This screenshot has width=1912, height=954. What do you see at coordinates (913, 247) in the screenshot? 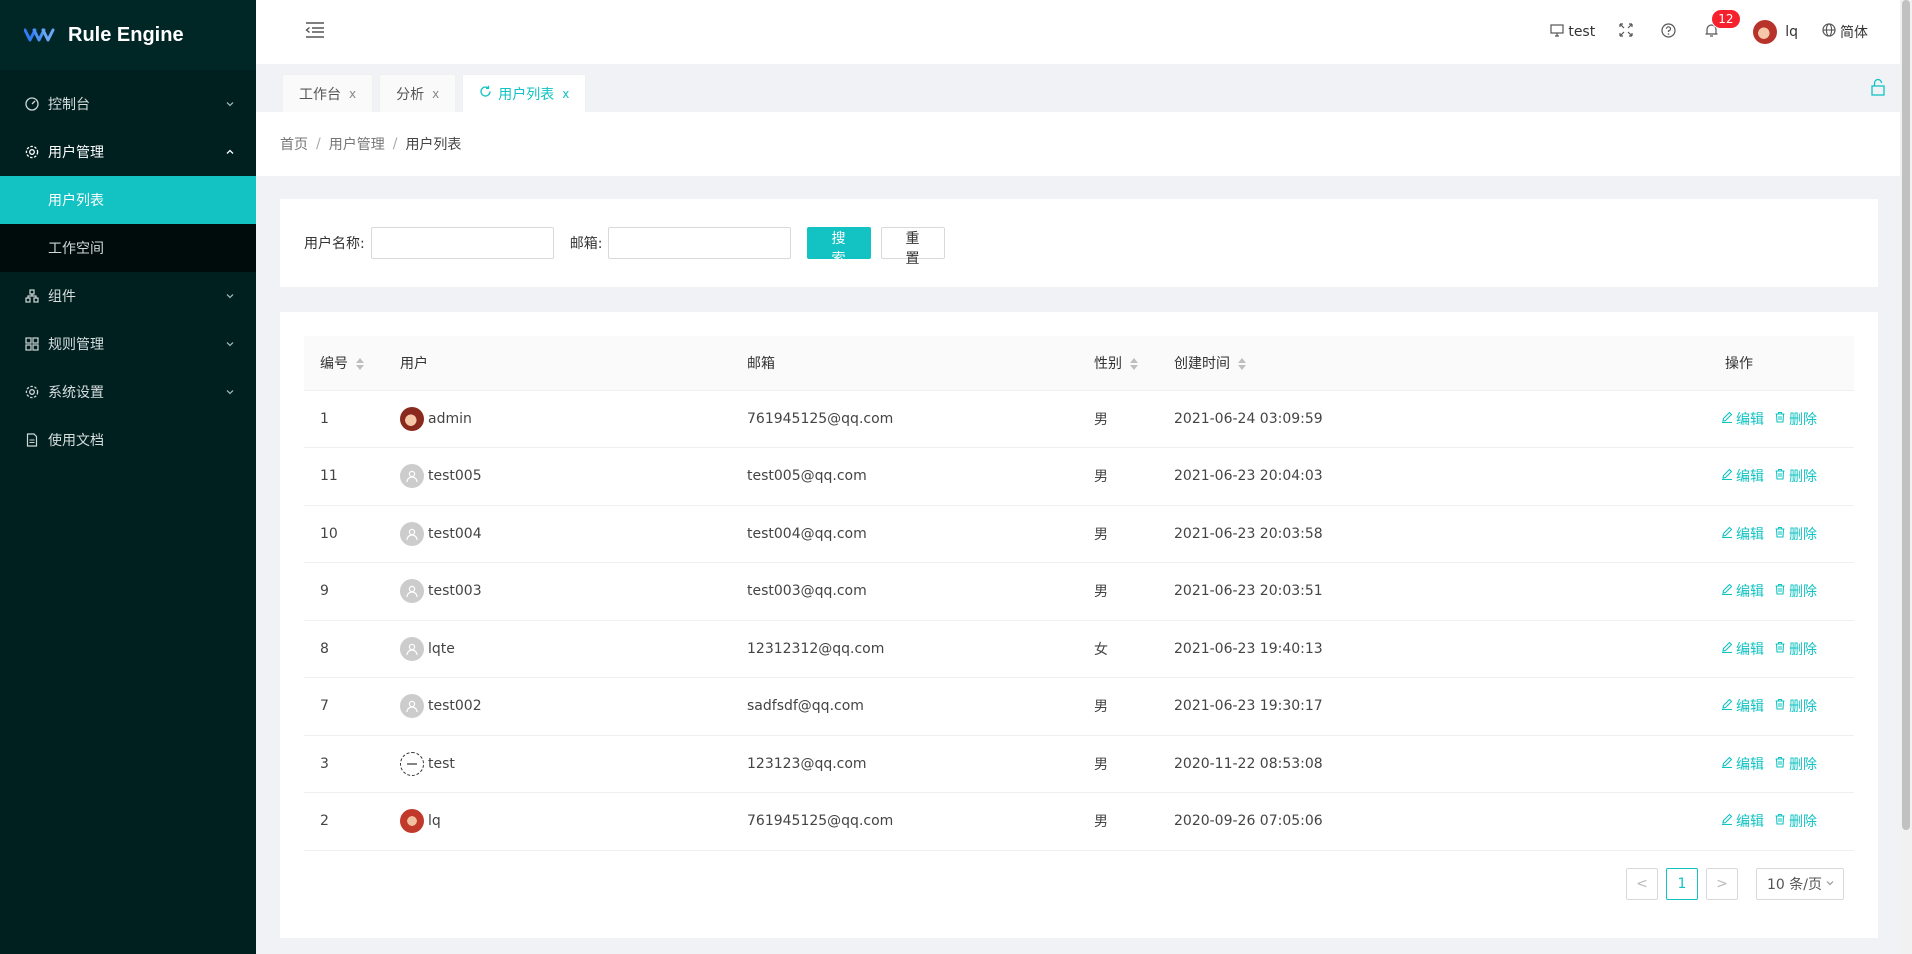
I see `reset-button: 重 置` at bounding box center [913, 247].